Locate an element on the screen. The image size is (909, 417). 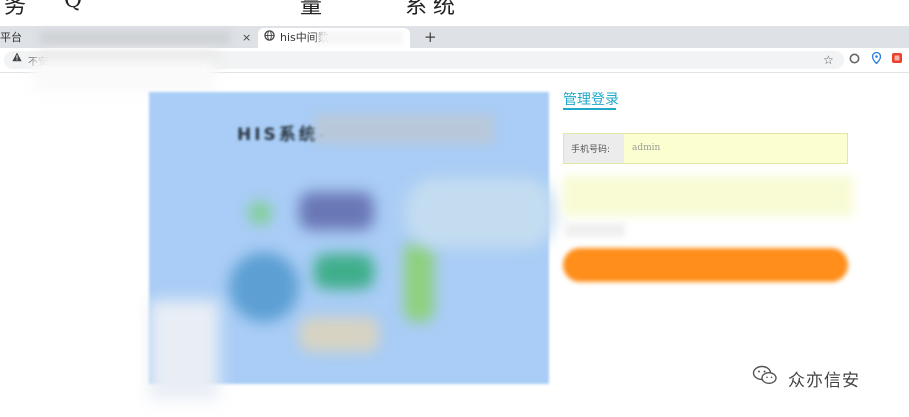
browser-tab-active: his中间数 is located at coordinates (334, 38).